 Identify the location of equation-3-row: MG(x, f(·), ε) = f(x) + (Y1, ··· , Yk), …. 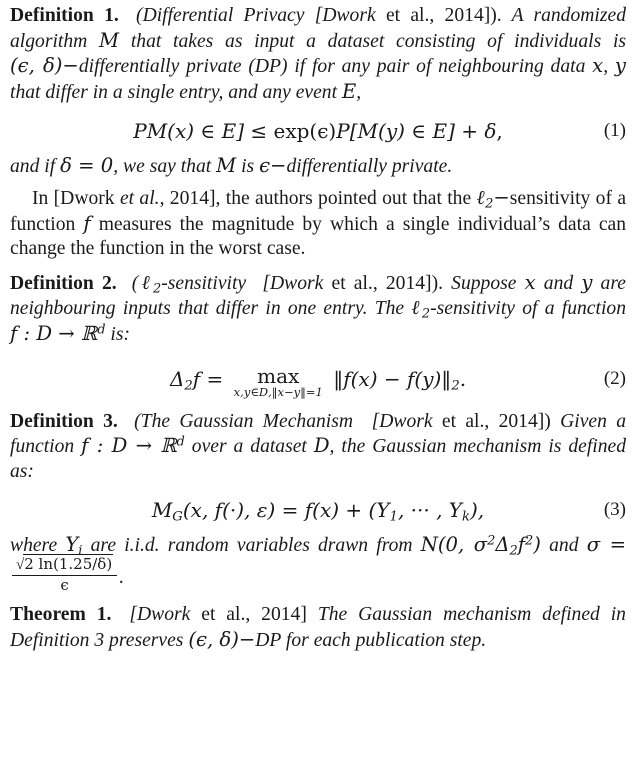
(318, 510).